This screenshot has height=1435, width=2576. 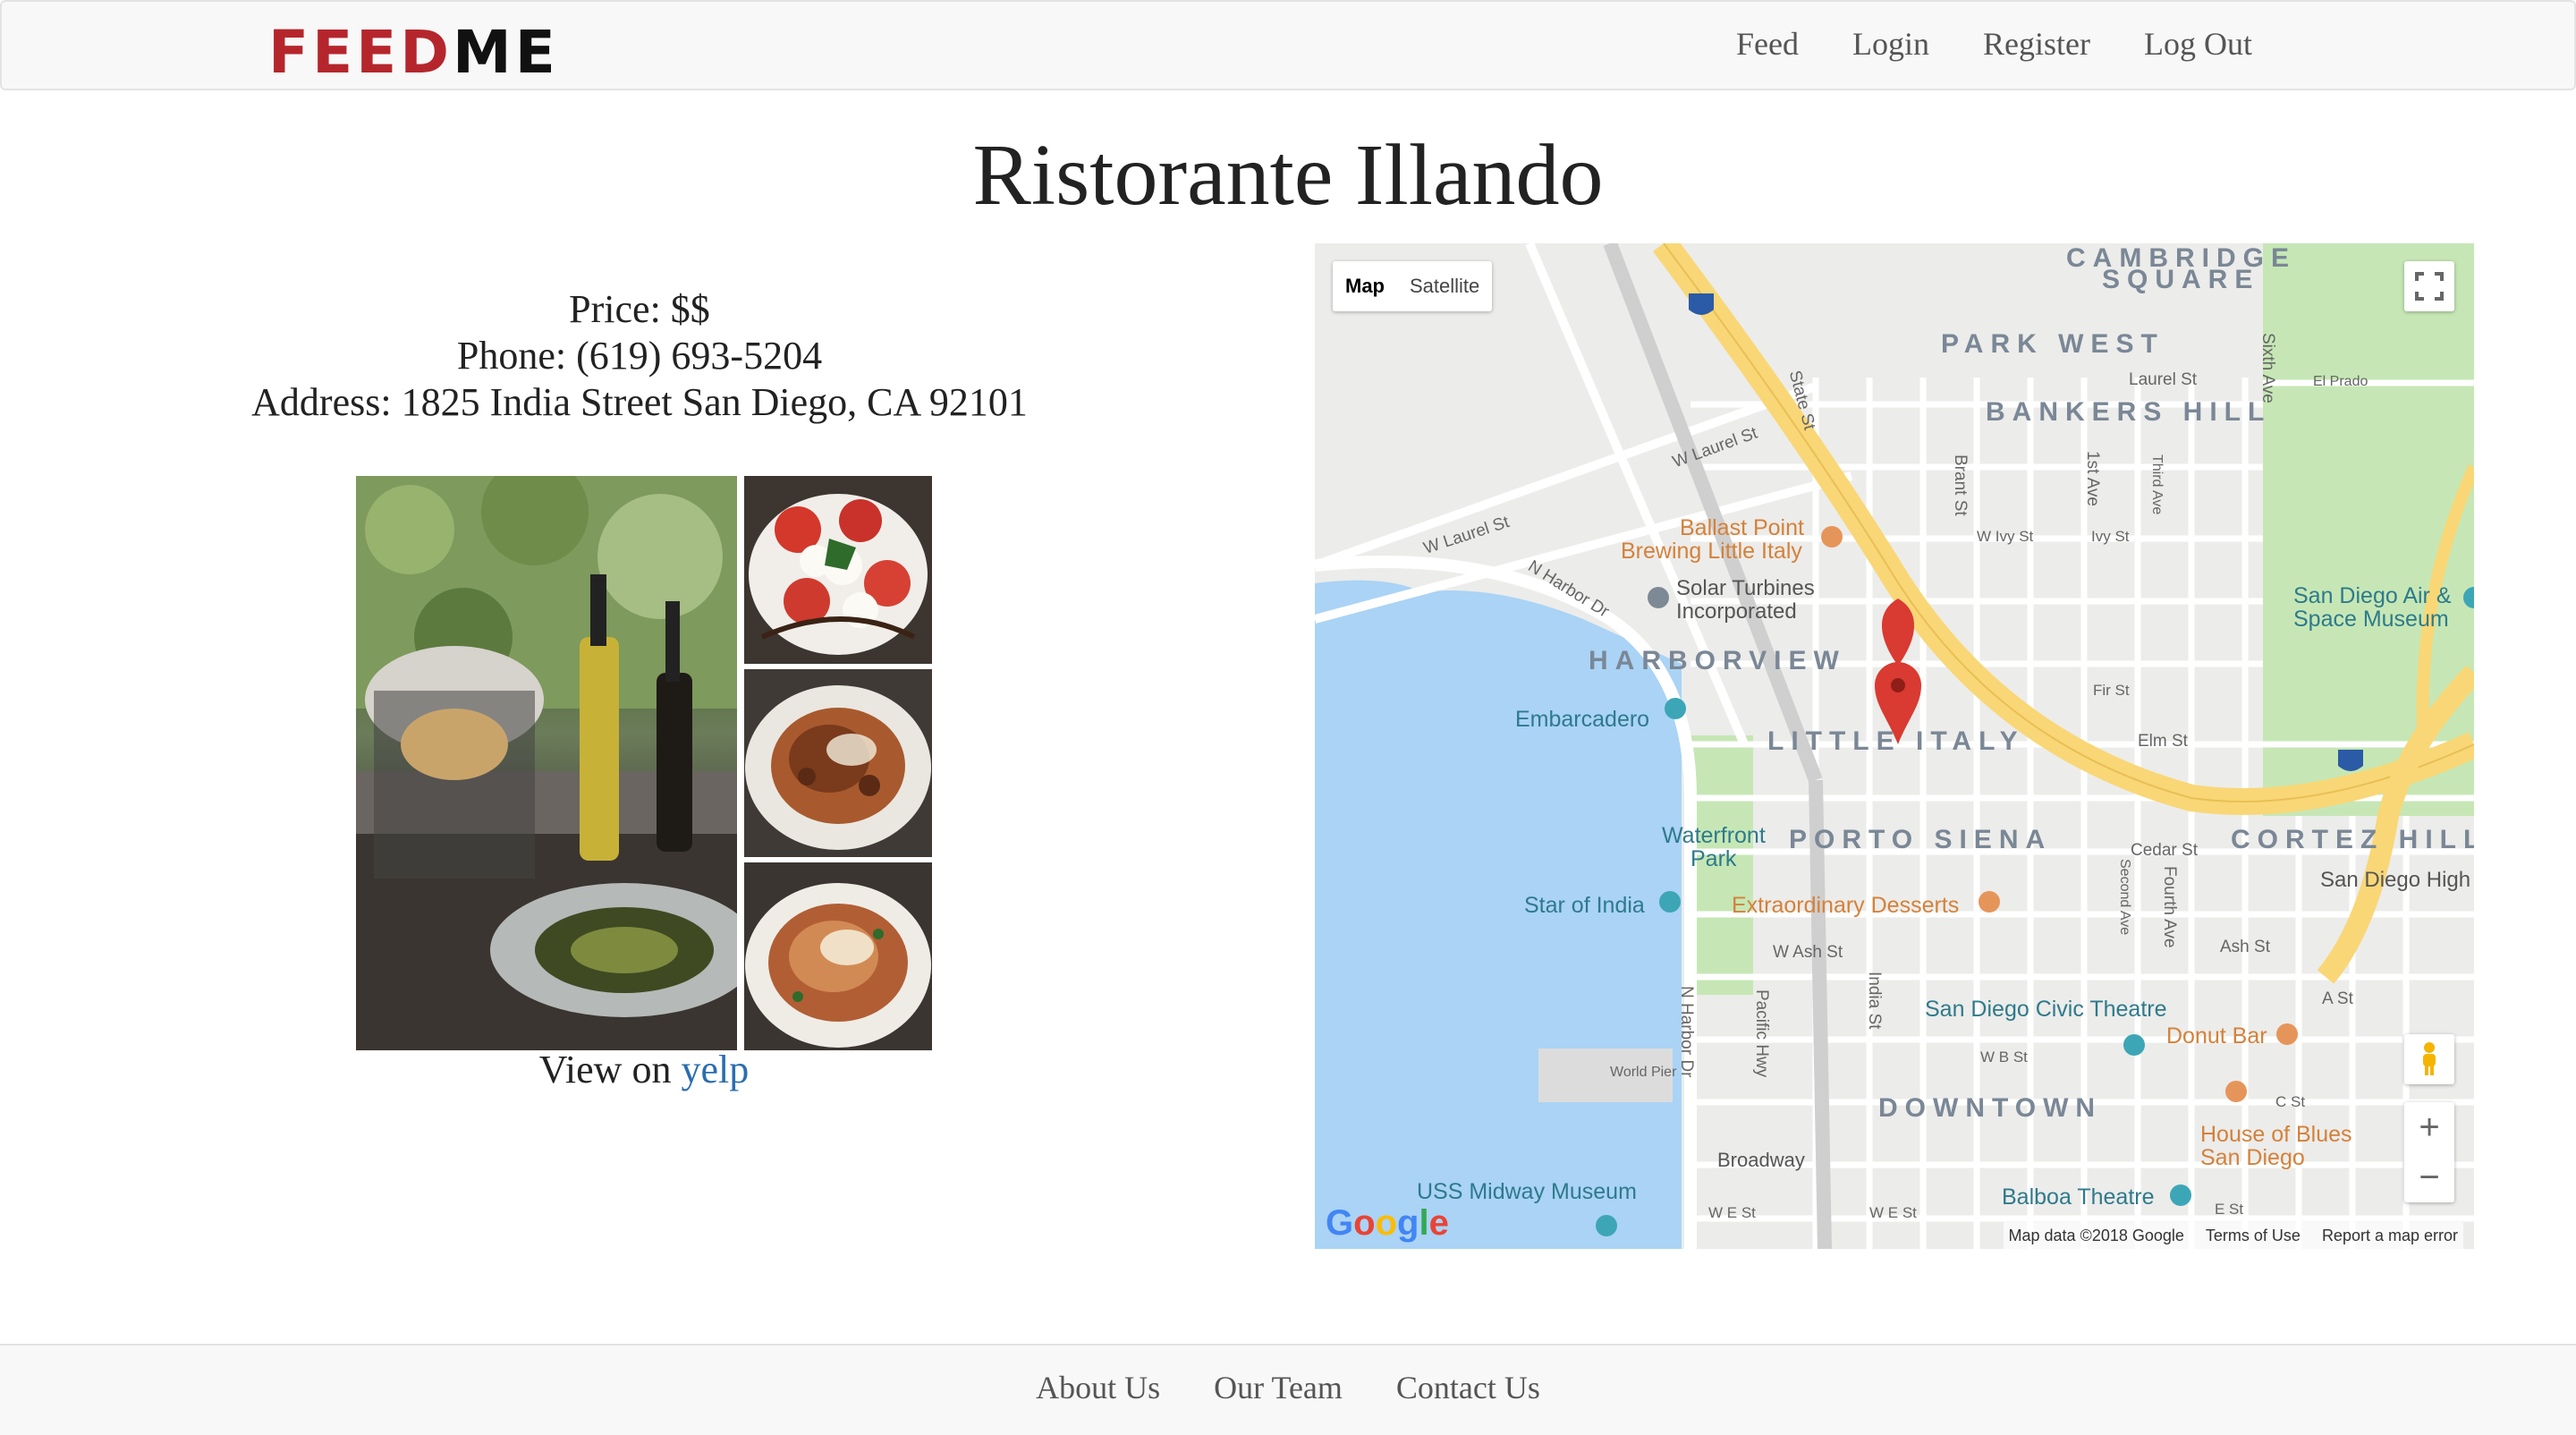 I want to click on logo-text-feed: FEED, so click(x=360, y=52).